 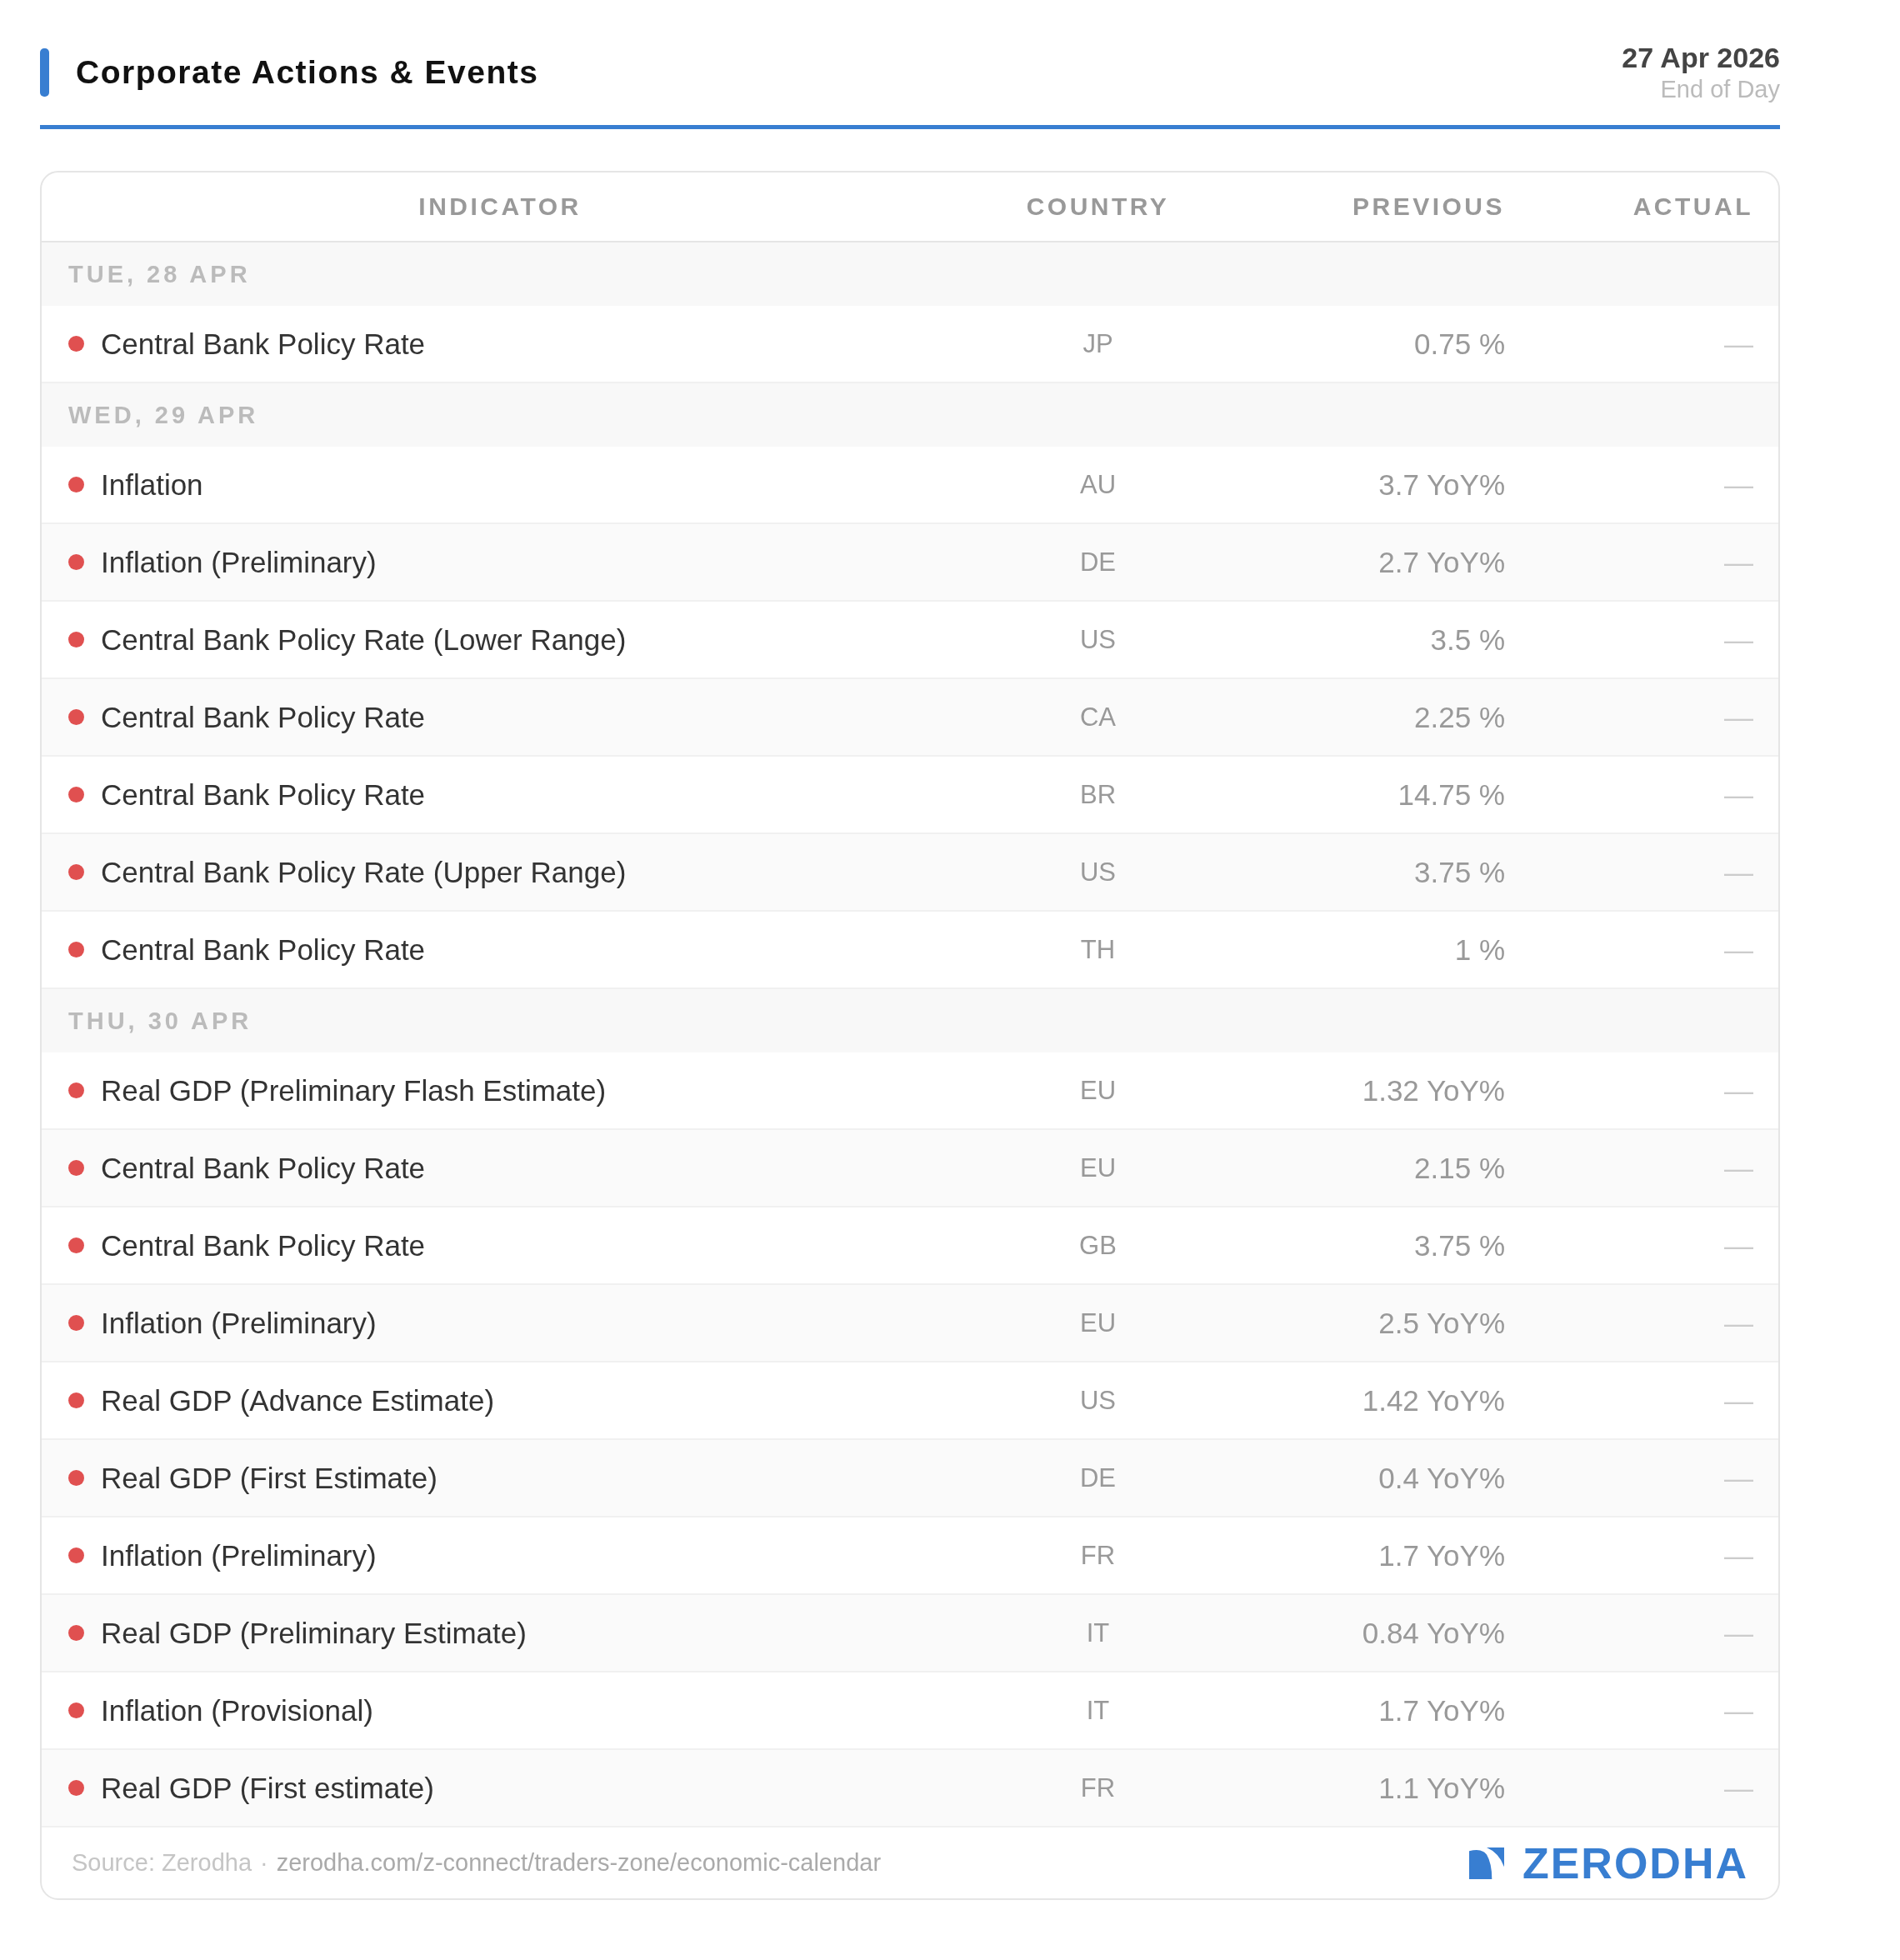 What do you see at coordinates (314, 1633) in the screenshot?
I see `indicator-cell: Real GDP (Preliminary Estimate)` at bounding box center [314, 1633].